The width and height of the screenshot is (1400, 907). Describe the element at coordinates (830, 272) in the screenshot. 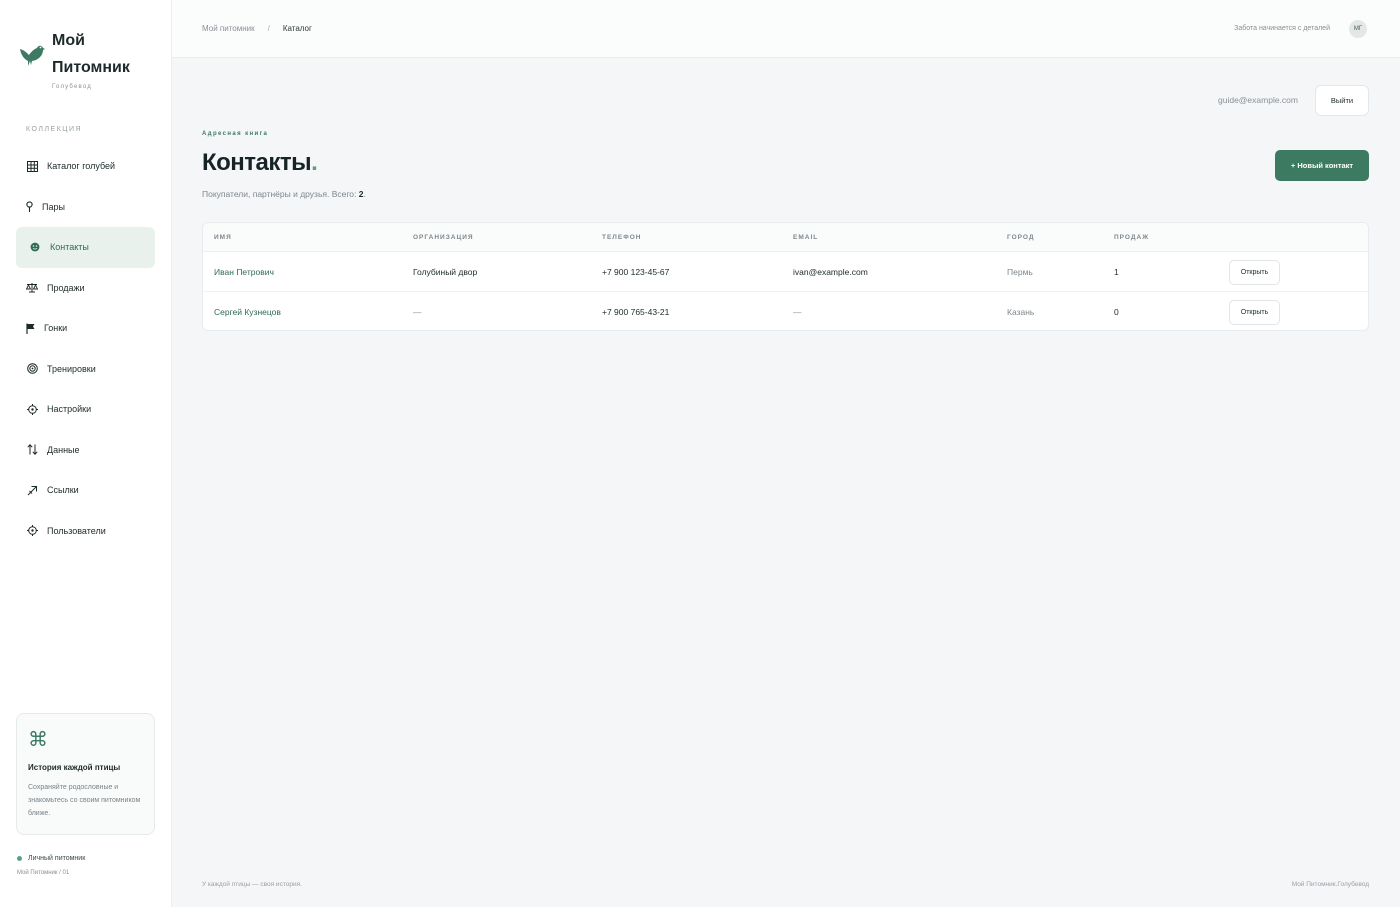

I see `contact-email: ivan@example.com` at that location.